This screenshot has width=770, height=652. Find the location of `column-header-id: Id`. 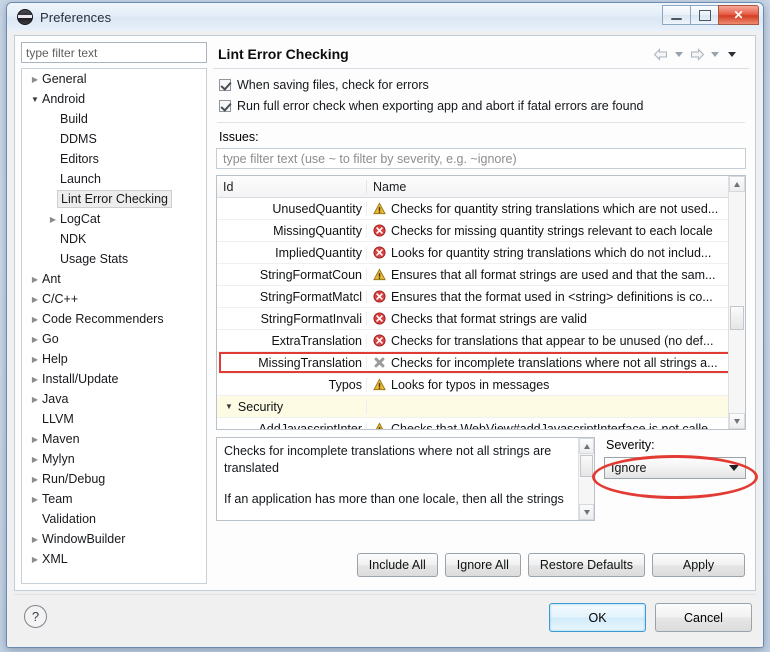

column-header-id: Id is located at coordinates (292, 186).